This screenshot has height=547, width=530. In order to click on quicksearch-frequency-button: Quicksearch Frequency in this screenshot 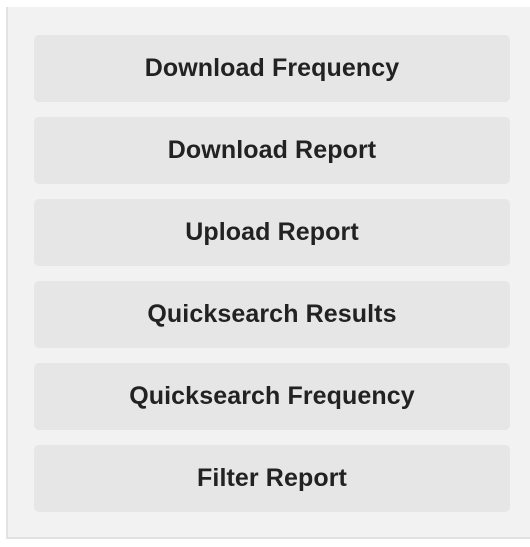, I will do `click(272, 396)`.